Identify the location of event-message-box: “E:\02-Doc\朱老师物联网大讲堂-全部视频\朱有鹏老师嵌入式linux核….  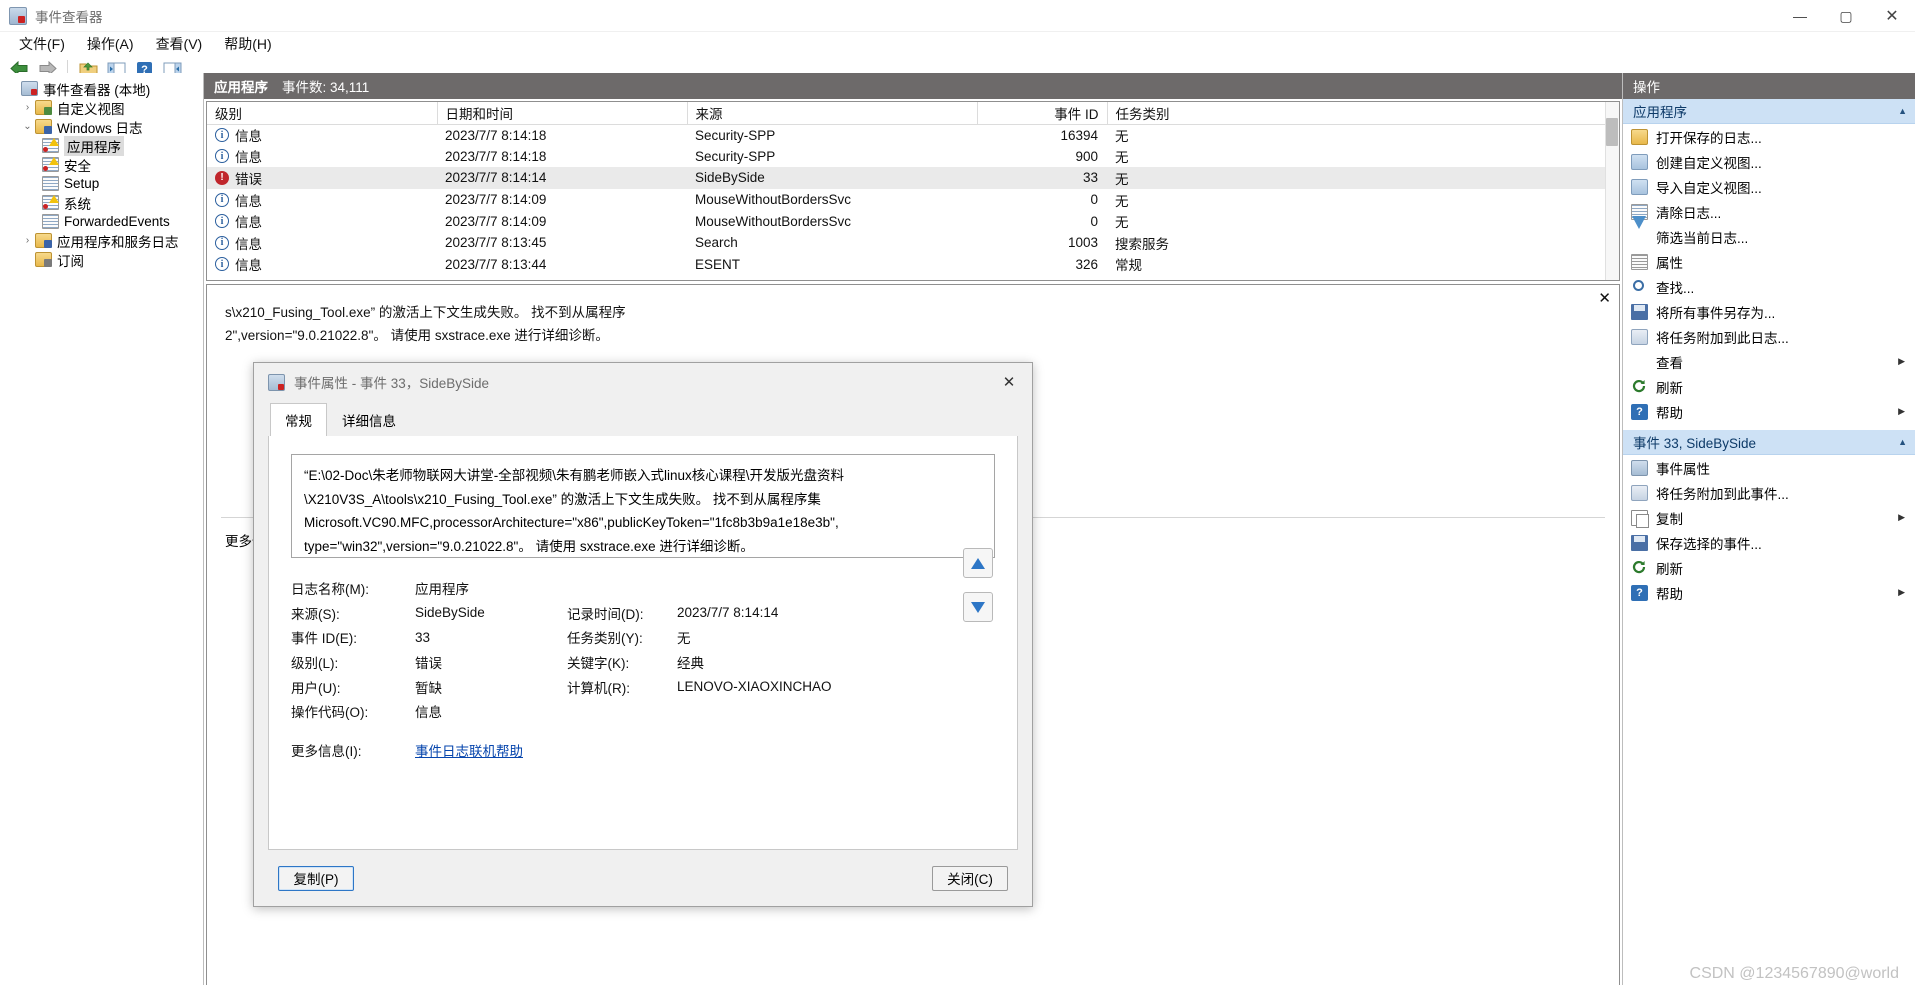
(643, 506).